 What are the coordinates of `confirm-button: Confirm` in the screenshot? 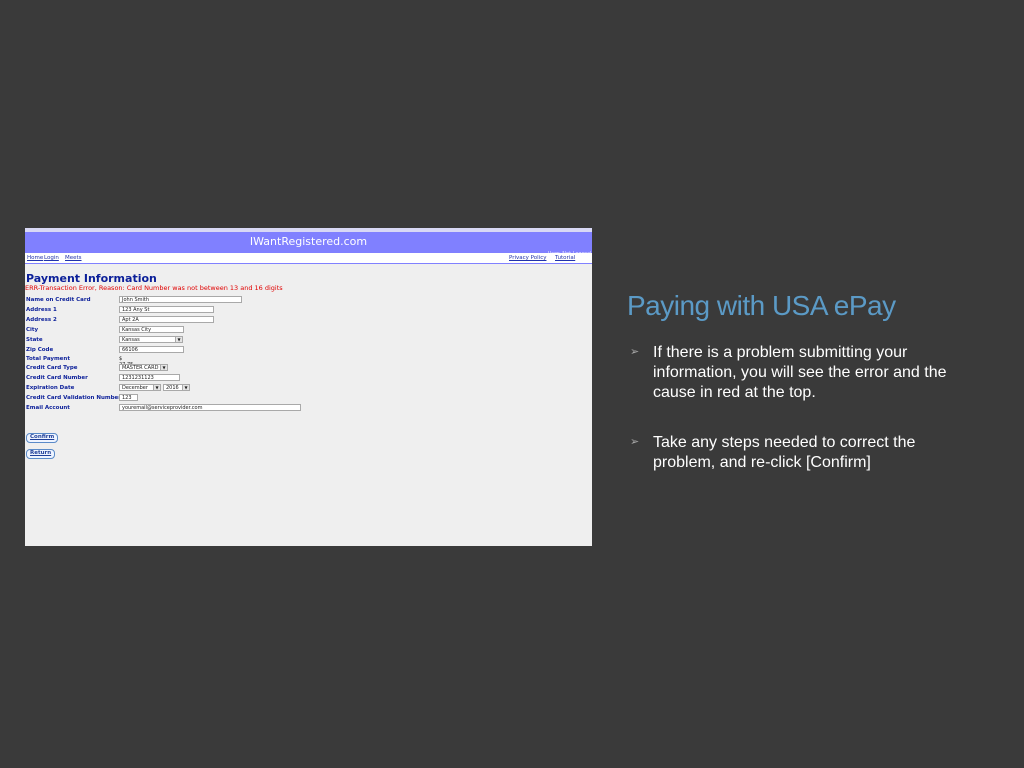 It's located at (42, 438).